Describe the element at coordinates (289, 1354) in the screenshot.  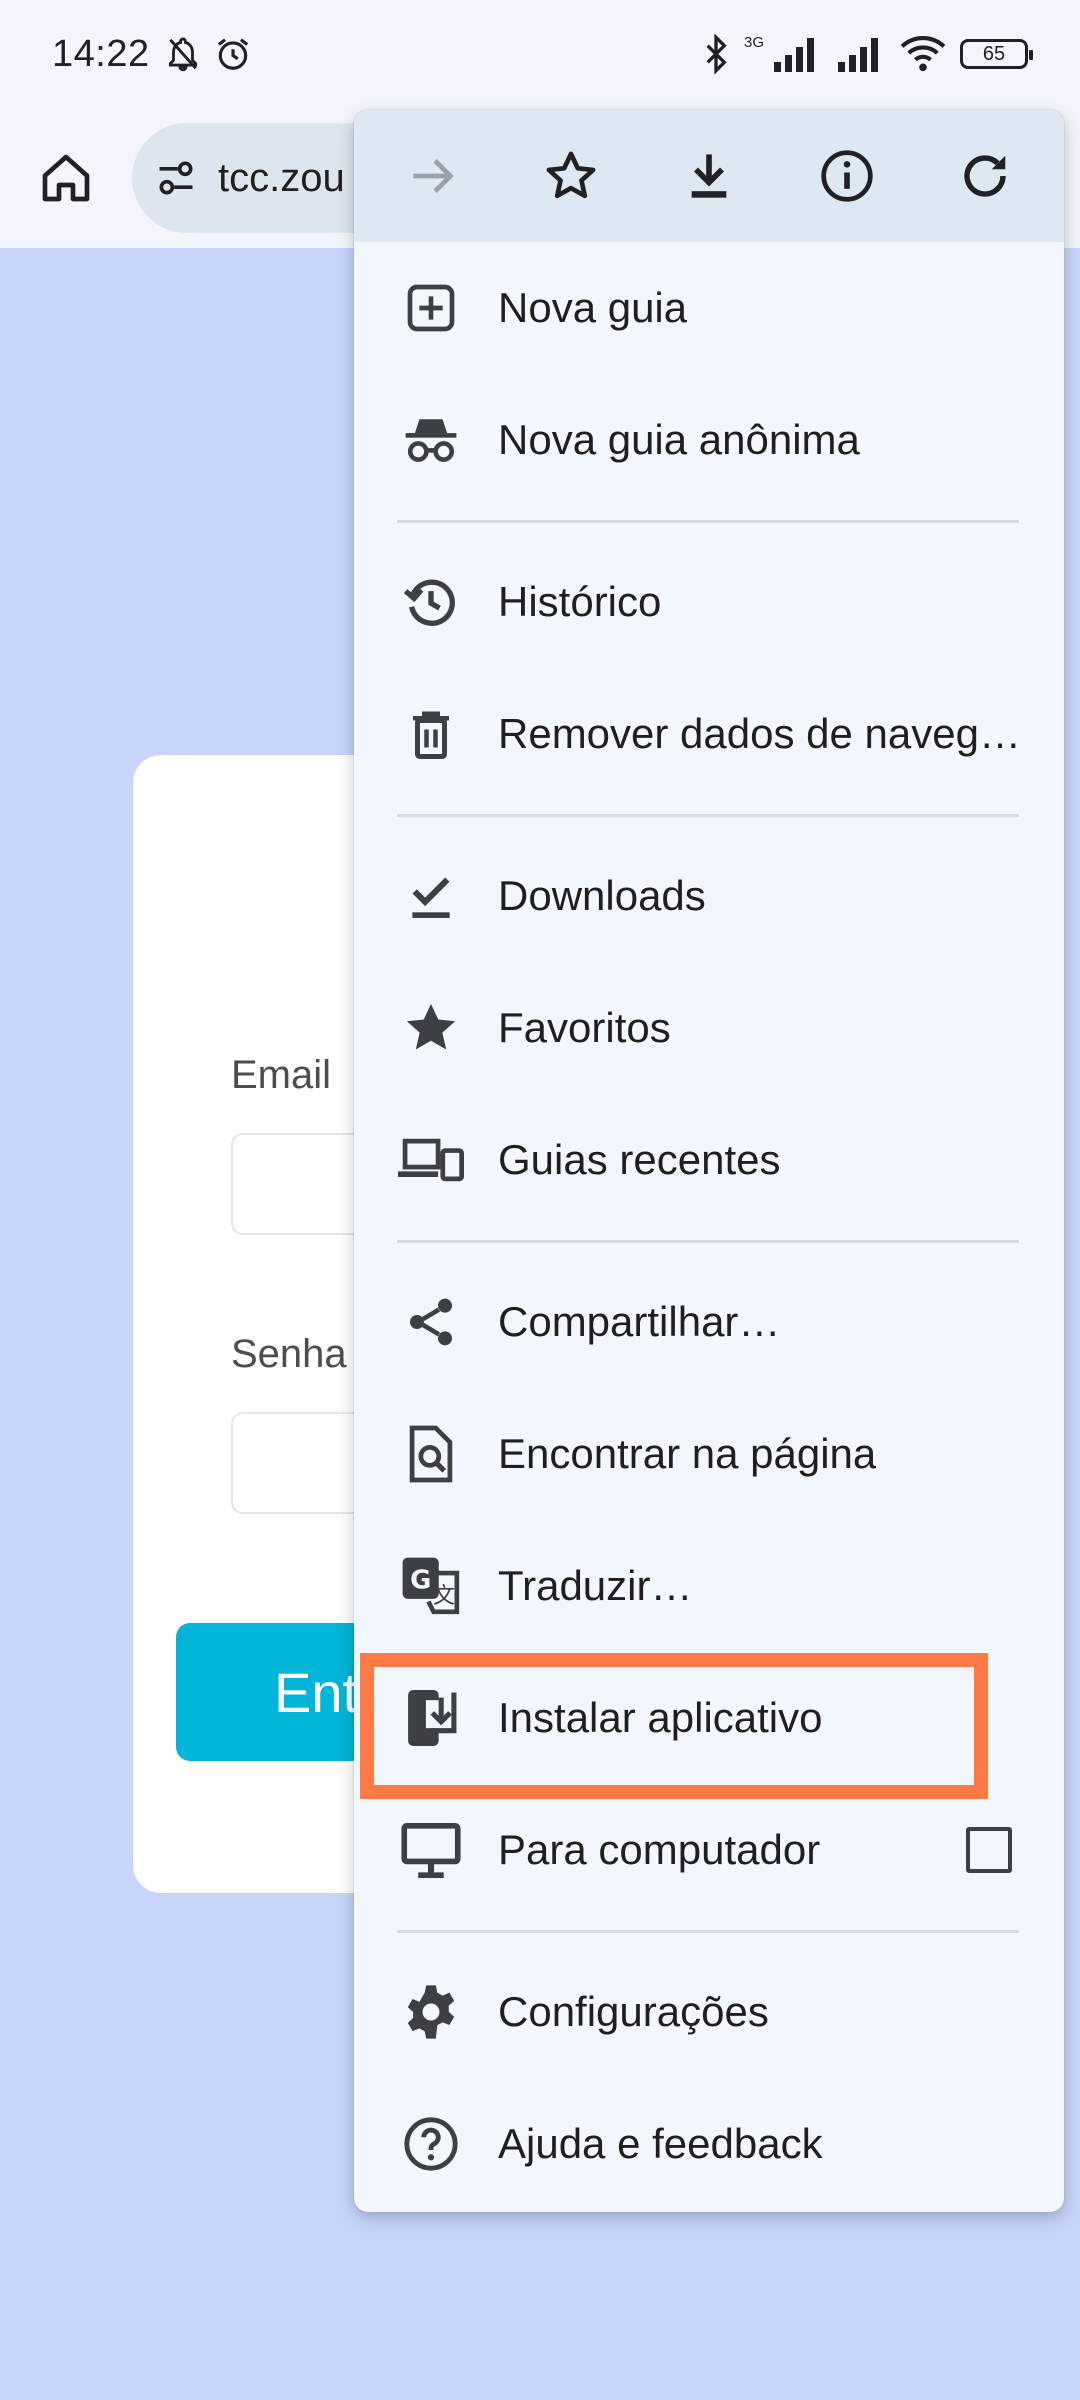
I see `password-label: Senha` at that location.